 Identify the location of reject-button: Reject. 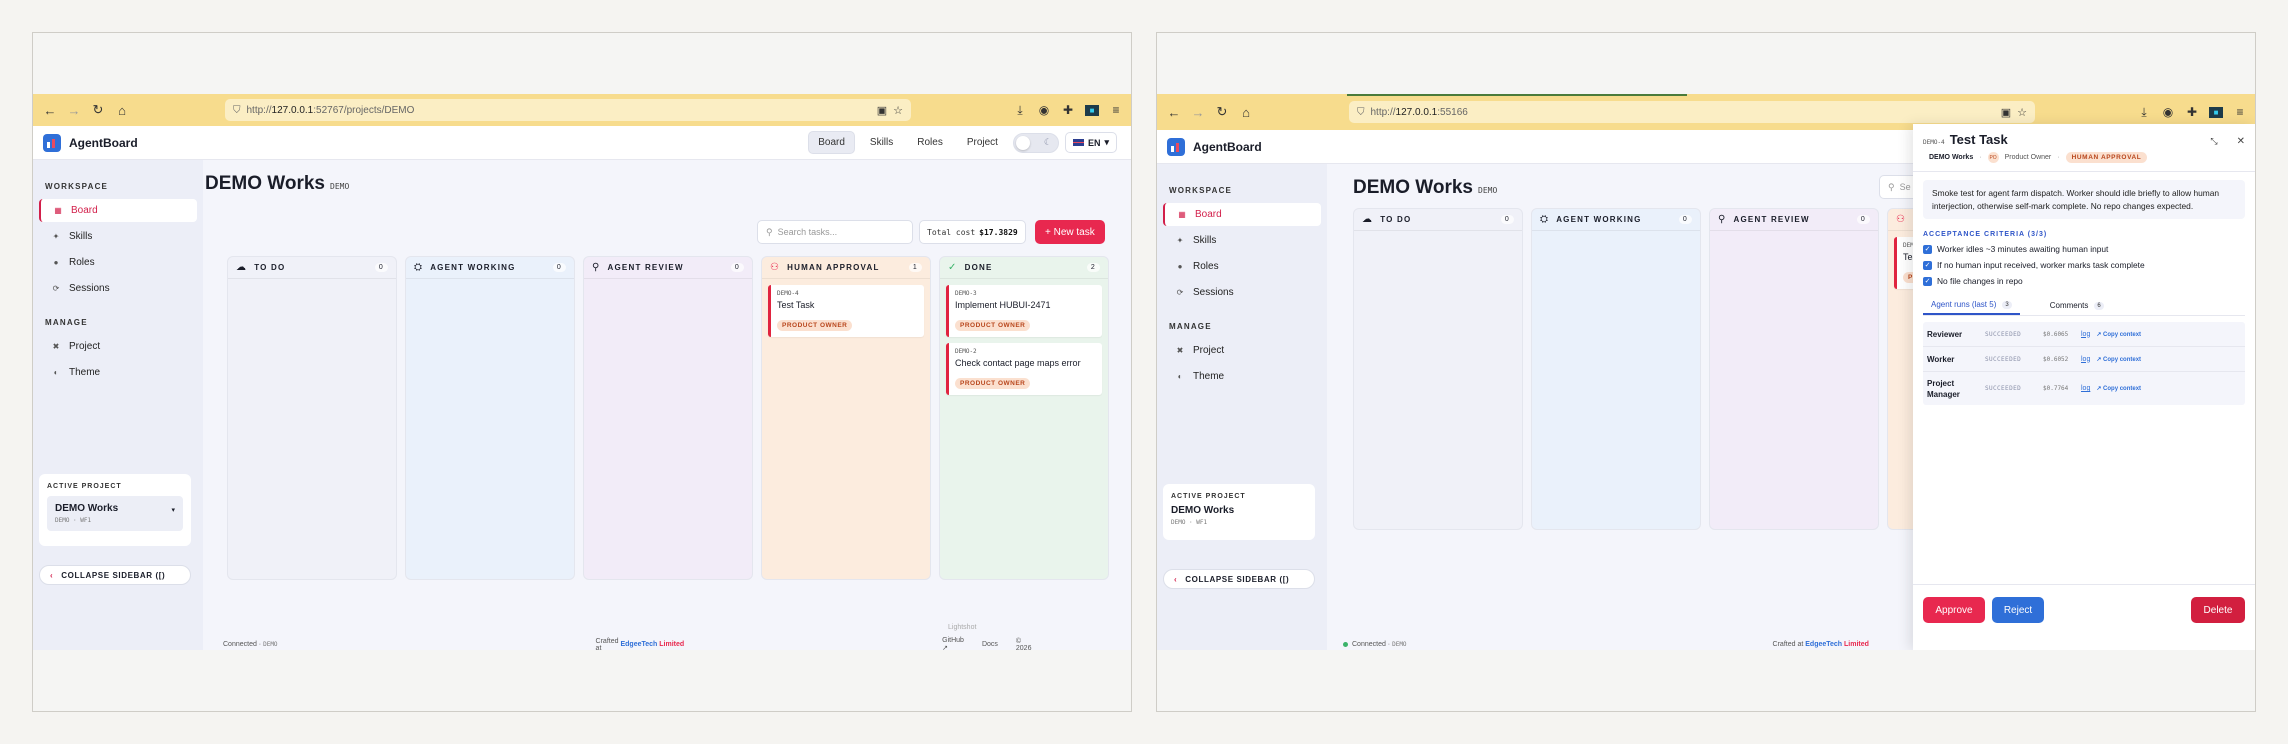
(2018, 610).